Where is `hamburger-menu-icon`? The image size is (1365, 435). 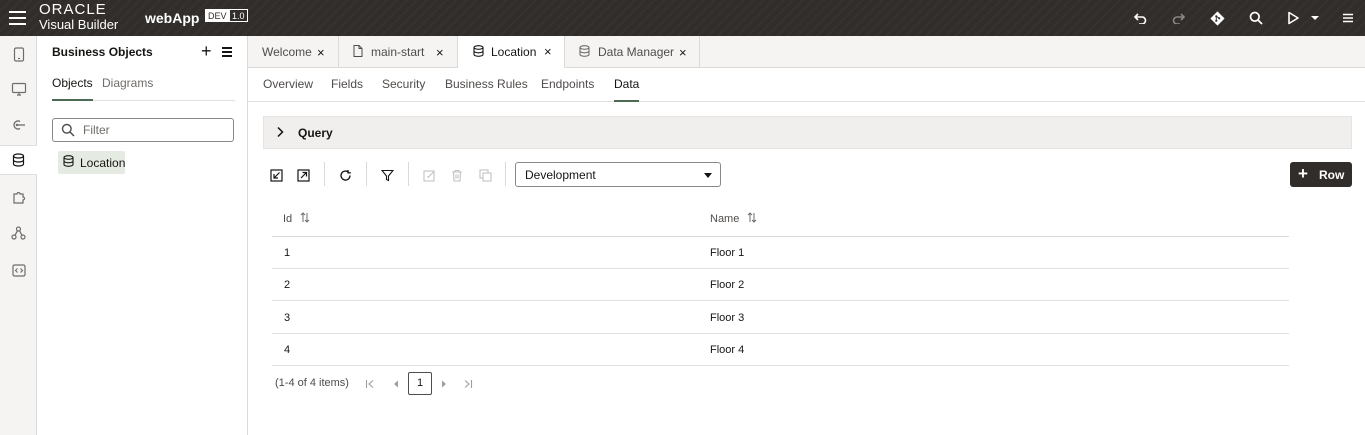
hamburger-menu-icon is located at coordinates (17, 18).